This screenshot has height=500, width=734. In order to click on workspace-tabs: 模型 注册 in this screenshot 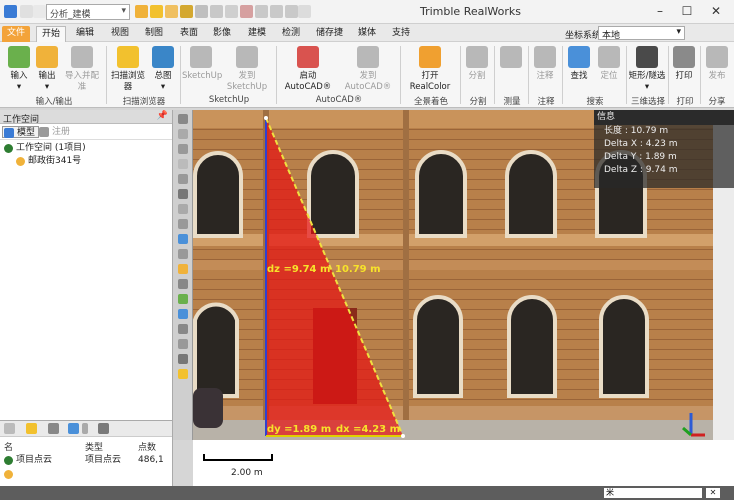, I will do `click(86, 132)`.